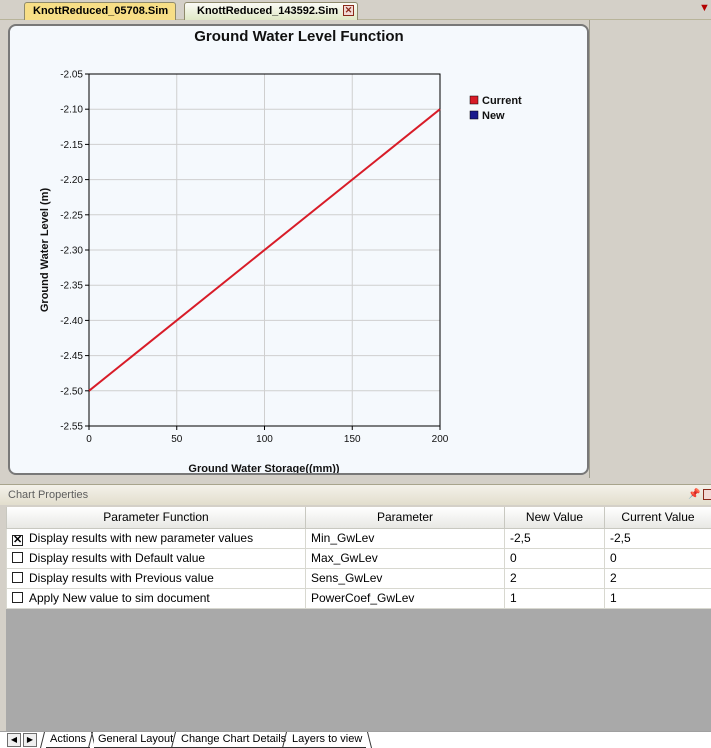  What do you see at coordinates (71, 180) in the screenshot?
I see `y-tick-label: -2.20` at bounding box center [71, 180].